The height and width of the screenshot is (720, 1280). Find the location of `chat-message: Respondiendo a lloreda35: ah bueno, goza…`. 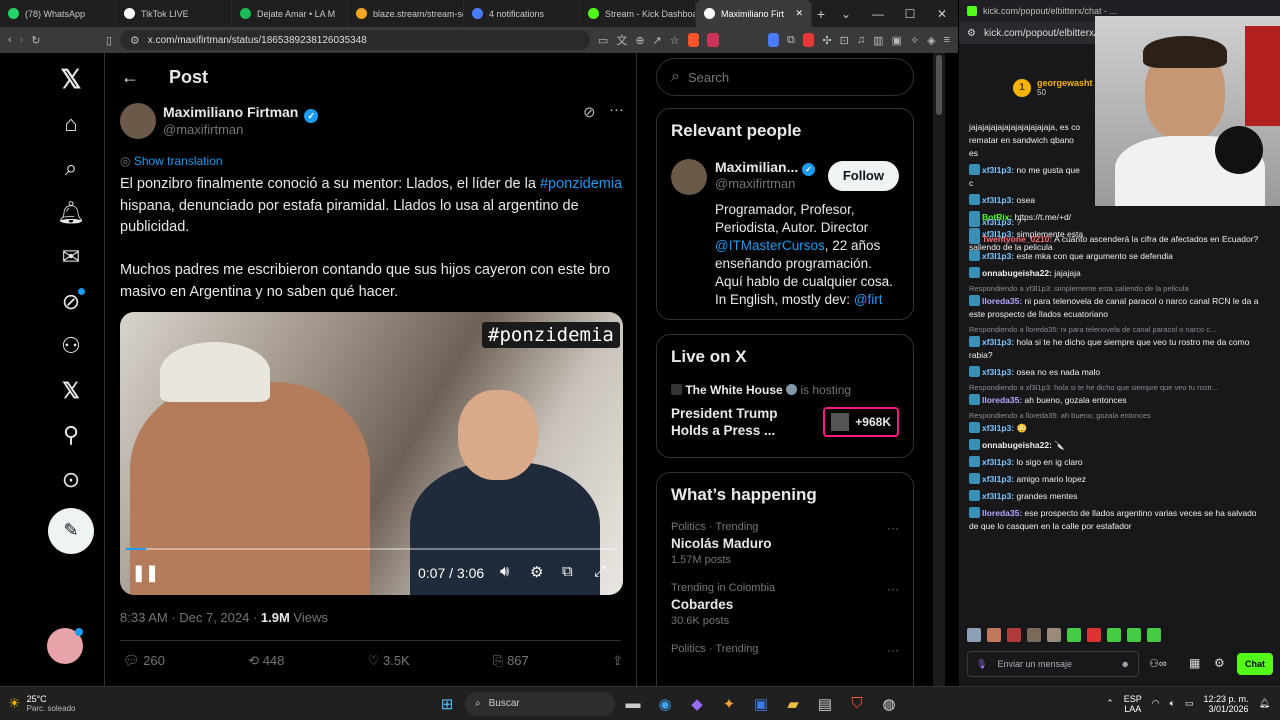

chat-message: Respondiendo a lloreda35: ah bueno, goza… is located at coordinates (1117, 423).